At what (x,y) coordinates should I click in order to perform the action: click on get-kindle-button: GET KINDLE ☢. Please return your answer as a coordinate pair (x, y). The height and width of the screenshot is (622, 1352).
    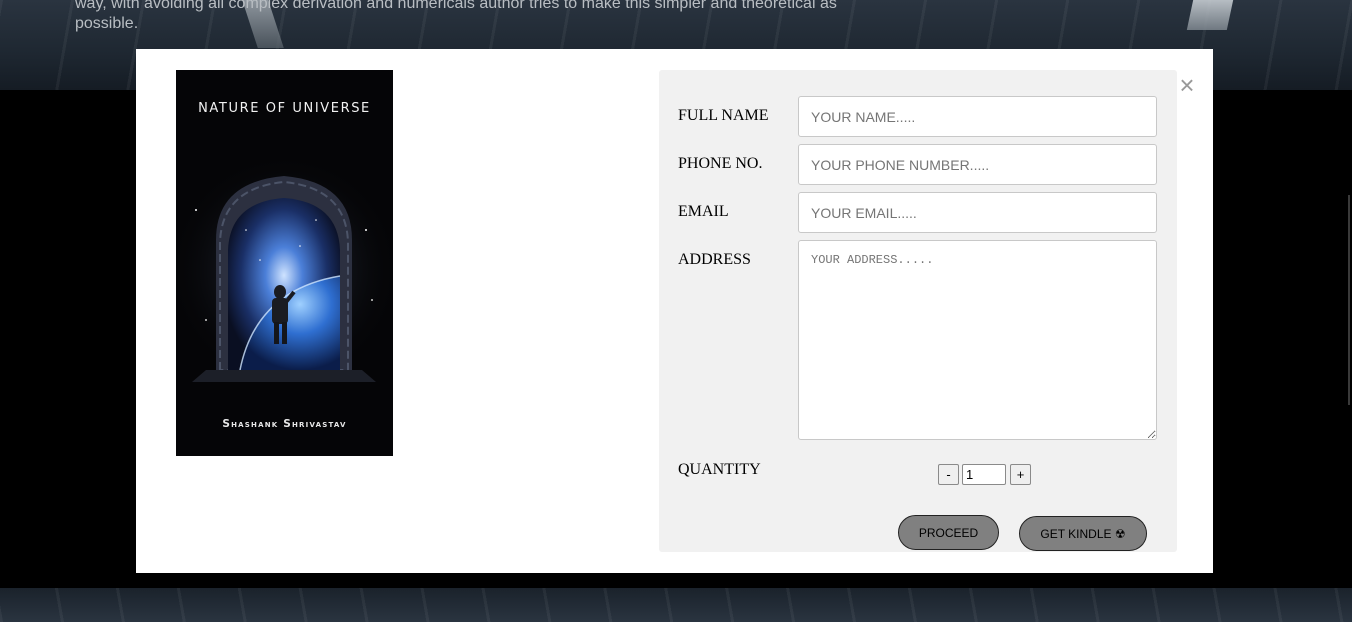
    Looking at the image, I should click on (1083, 533).